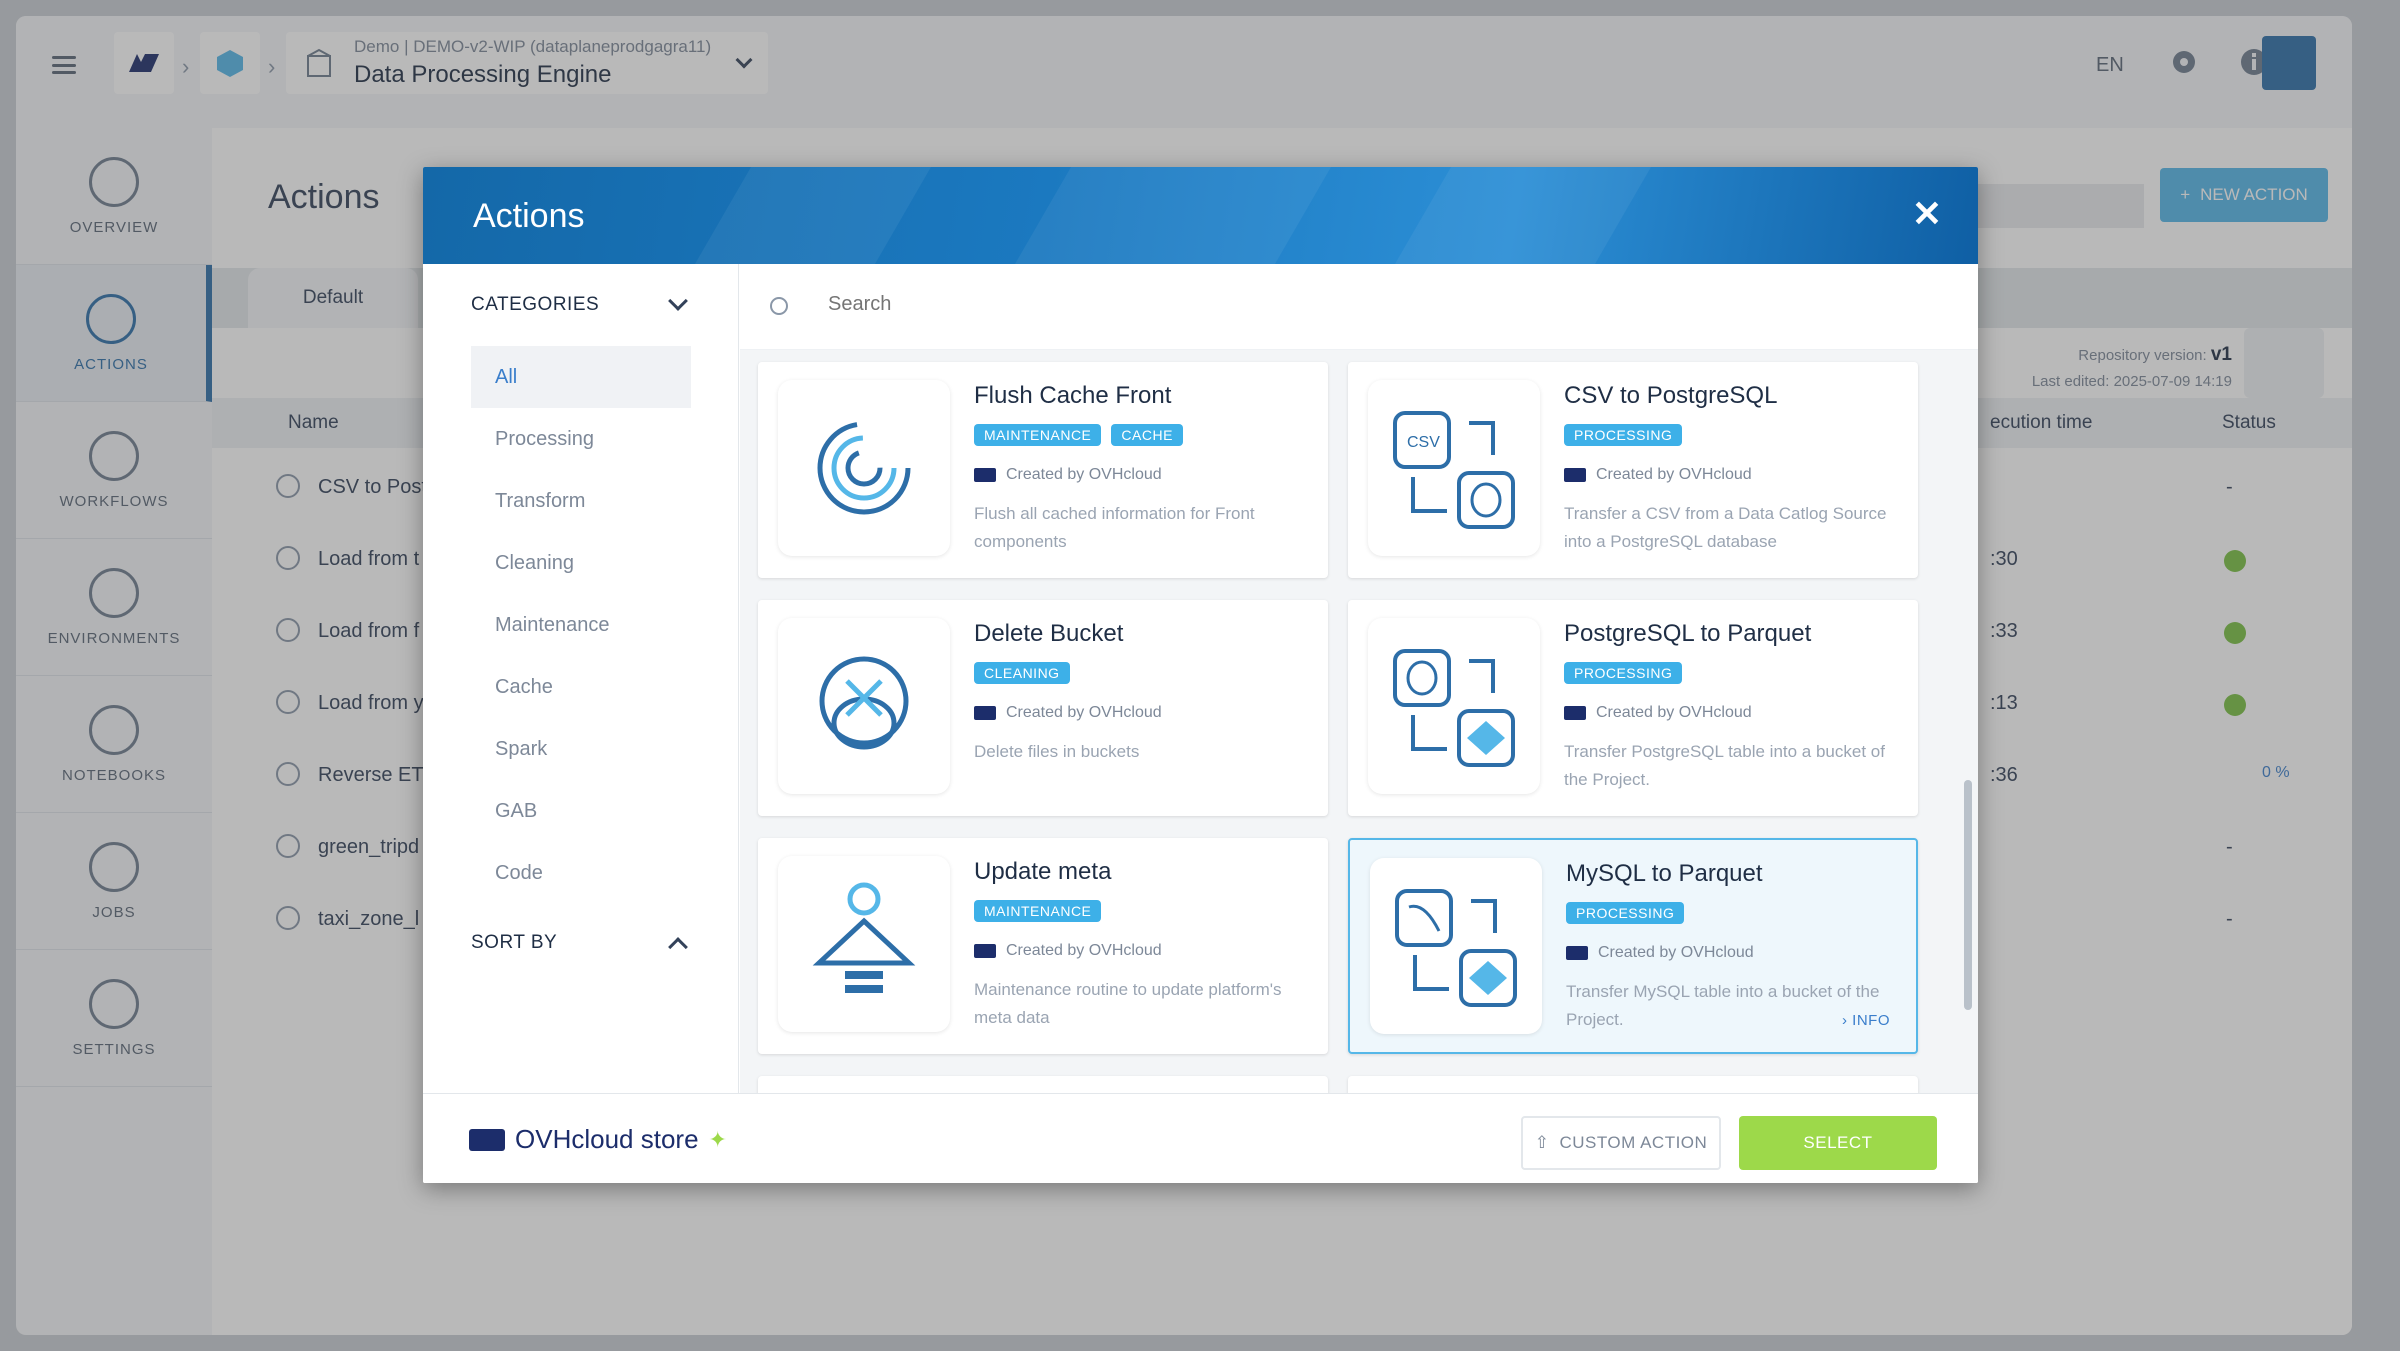  I want to click on brand-label: OVHcloud store, so click(607, 1139).